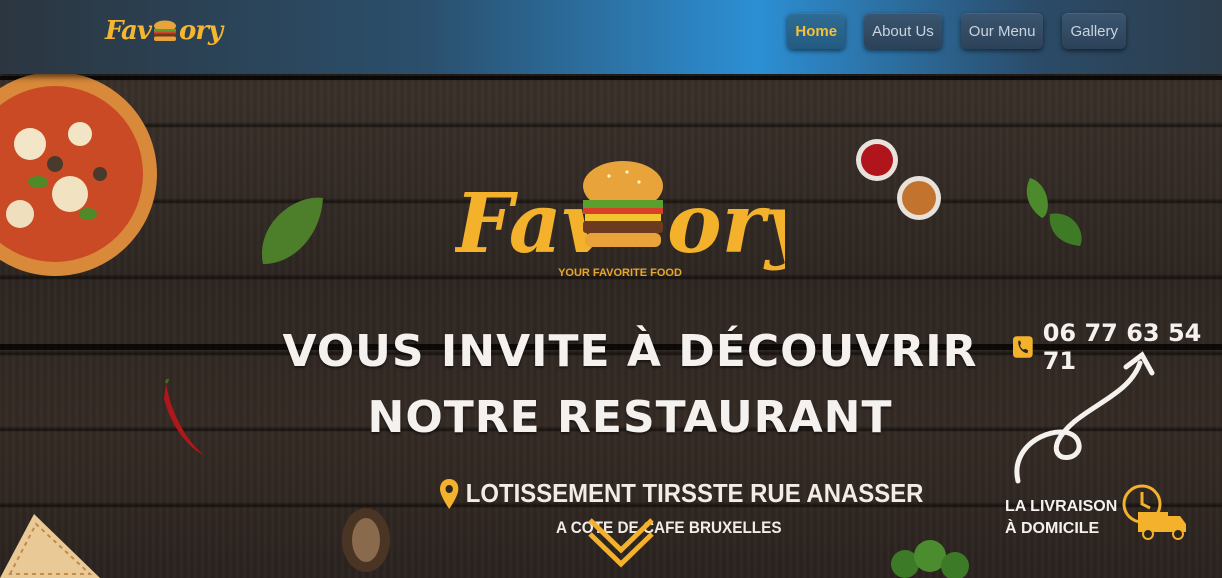 This screenshot has height=578, width=1222. Describe the element at coordinates (630, 351) in the screenshot. I see `headline-line-1: VOUS INVITE À DÉCOUVRIR` at that location.